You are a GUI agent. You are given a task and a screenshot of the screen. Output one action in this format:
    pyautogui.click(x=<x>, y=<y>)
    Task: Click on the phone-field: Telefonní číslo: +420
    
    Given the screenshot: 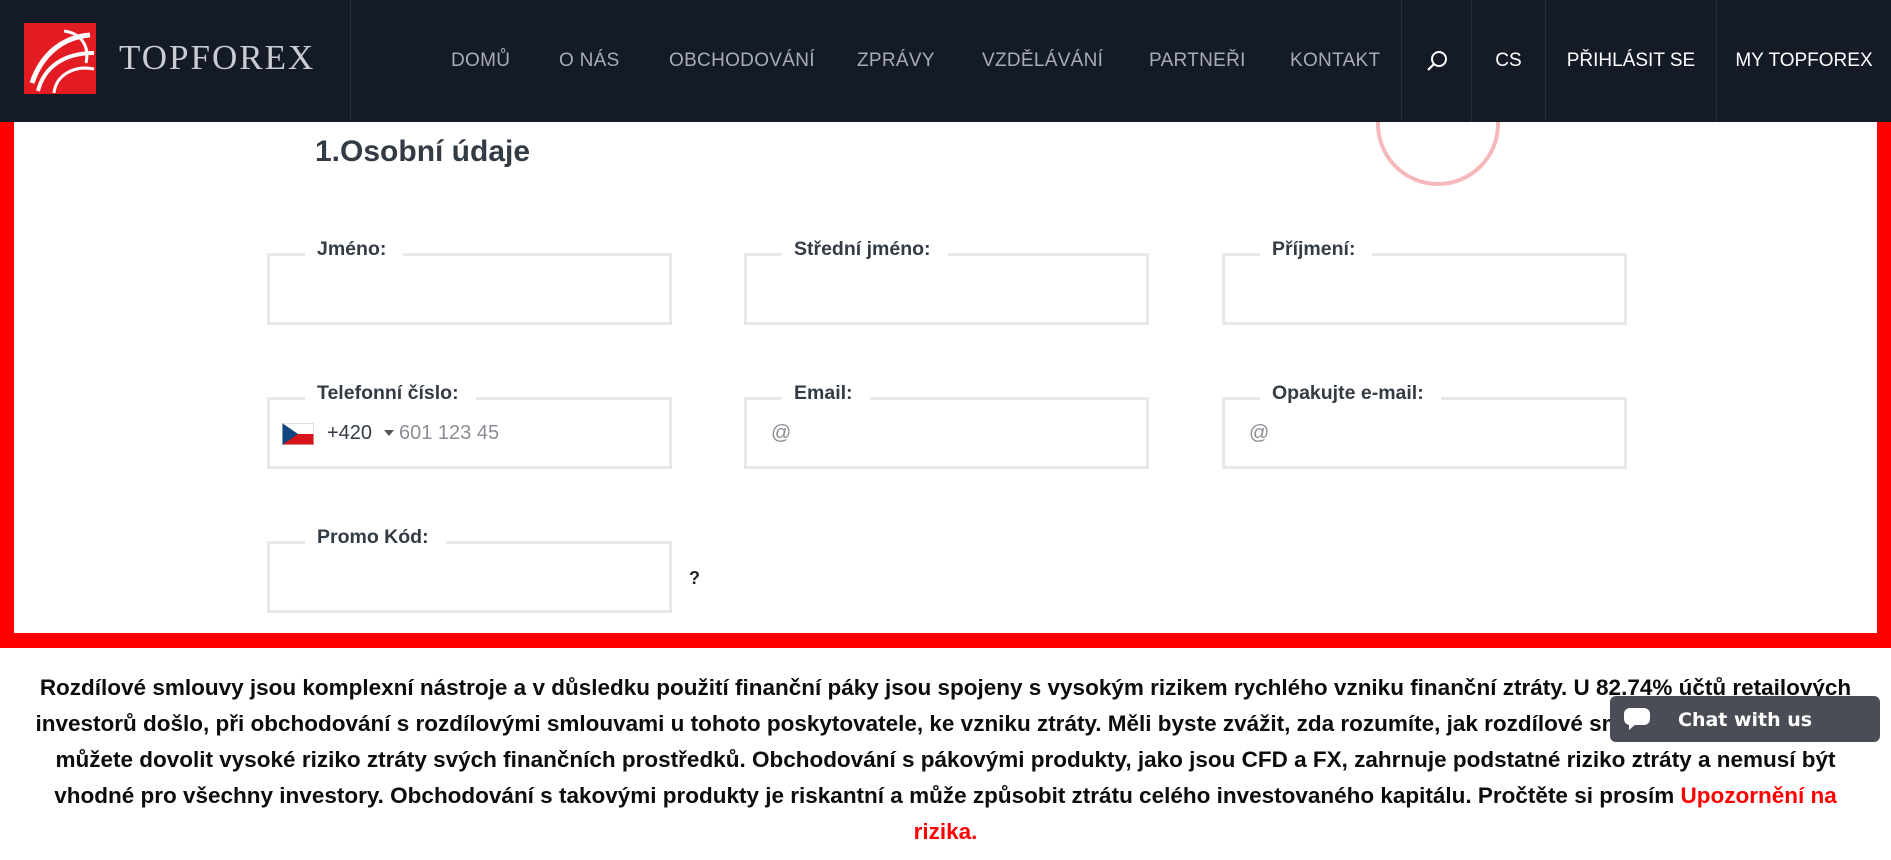 What is the action you would take?
    pyautogui.click(x=469, y=425)
    